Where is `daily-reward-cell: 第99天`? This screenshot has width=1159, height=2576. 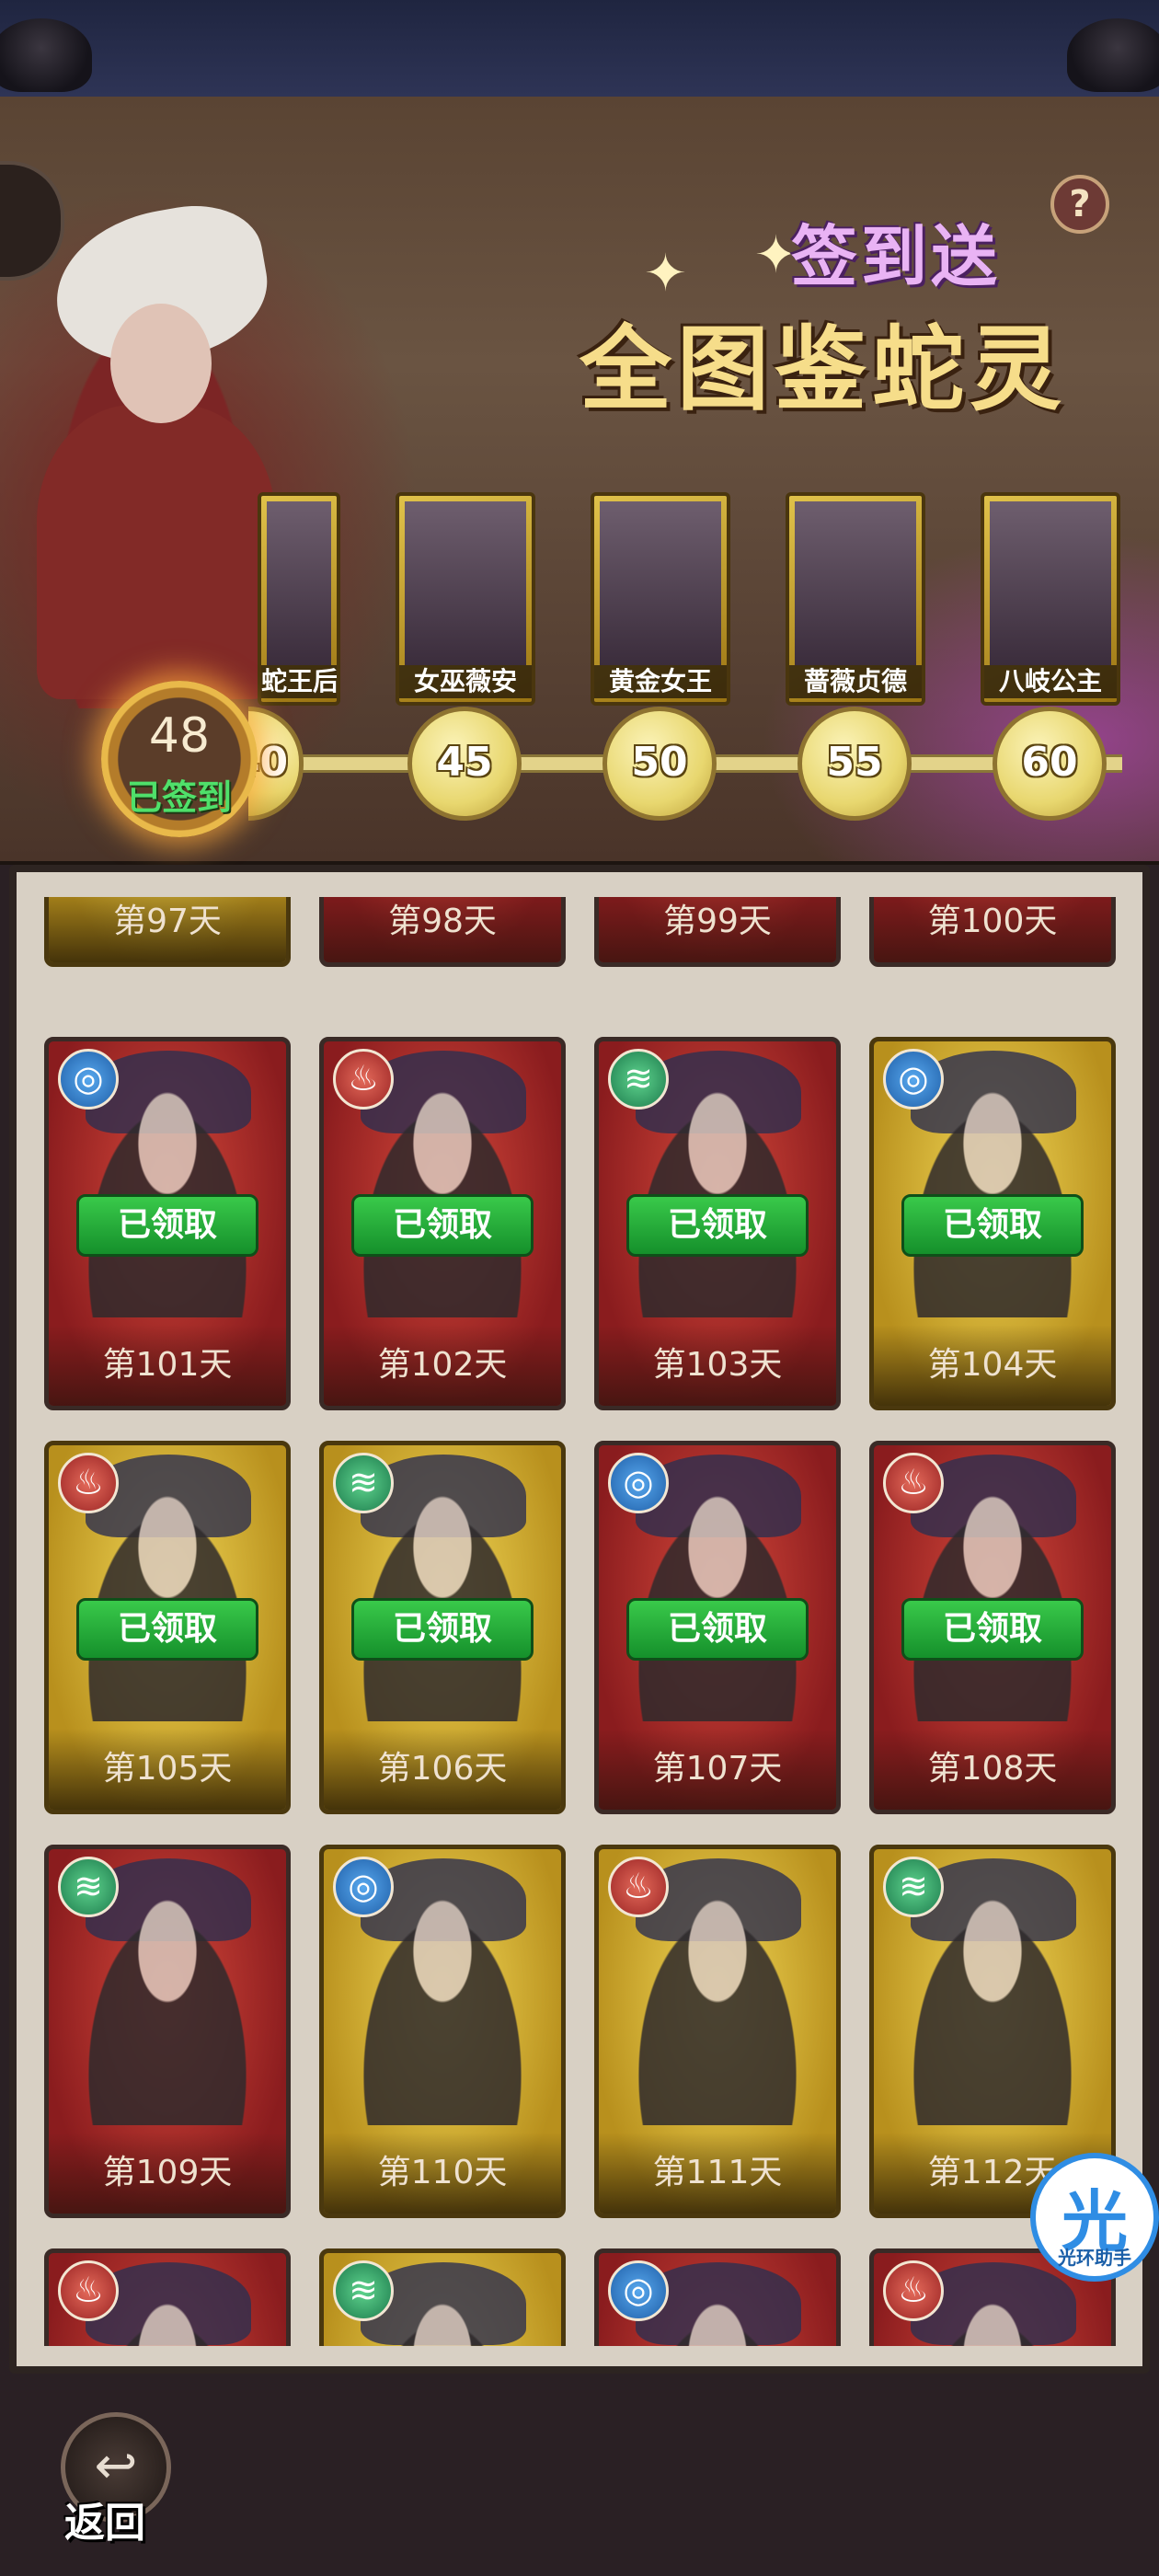
daily-reward-cell: 第99天 is located at coordinates (717, 932).